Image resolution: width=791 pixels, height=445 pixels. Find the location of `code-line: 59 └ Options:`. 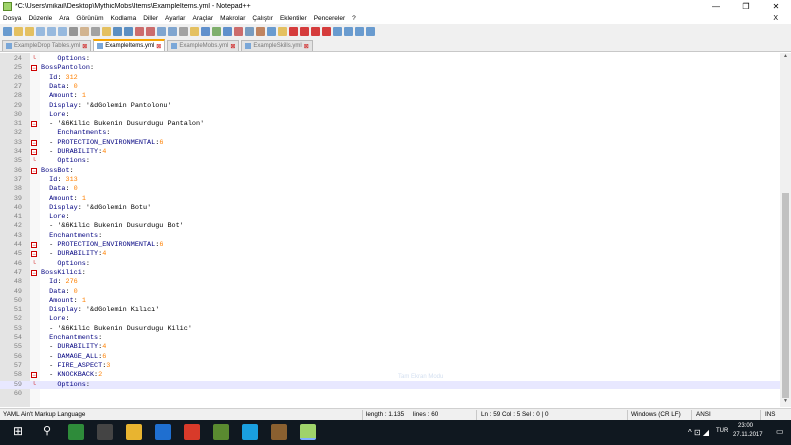

code-line: 59 └ Options: is located at coordinates (390, 384).